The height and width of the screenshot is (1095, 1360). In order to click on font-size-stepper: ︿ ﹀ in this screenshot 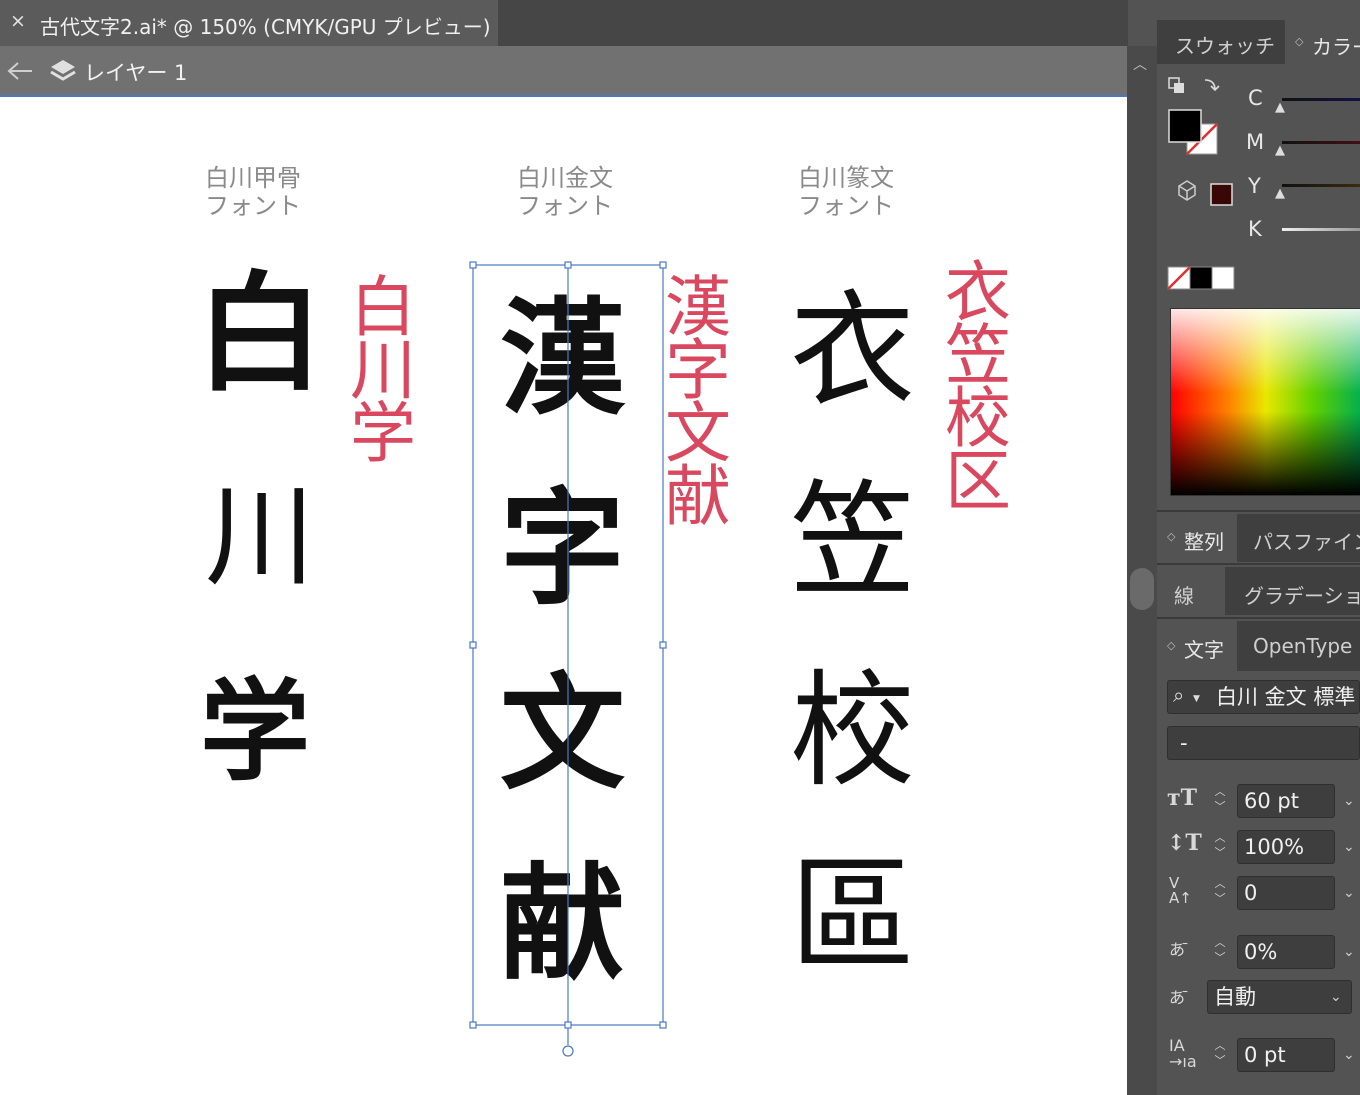, I will do `click(1220, 801)`.